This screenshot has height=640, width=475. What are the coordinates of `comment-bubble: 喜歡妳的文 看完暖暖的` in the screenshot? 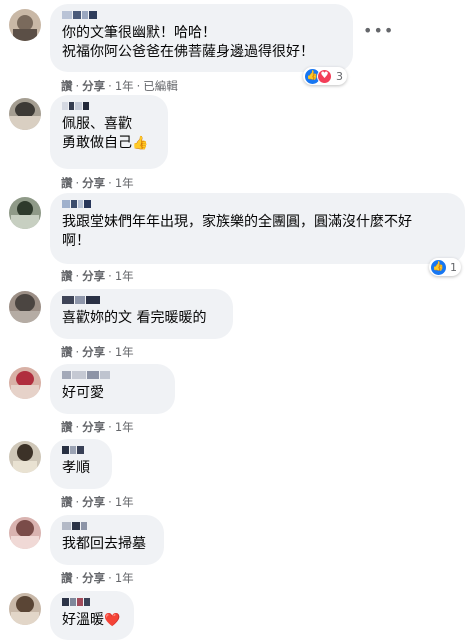 It's located at (141, 314).